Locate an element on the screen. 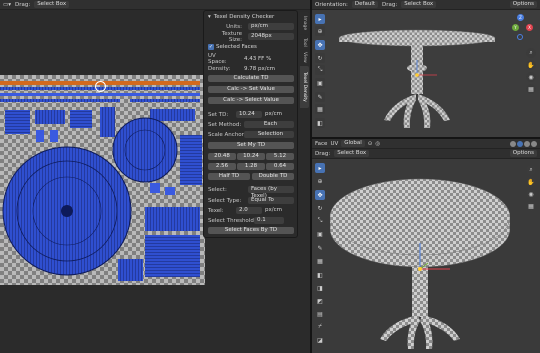  camera-icon: ◉ is located at coordinates (531, 77).